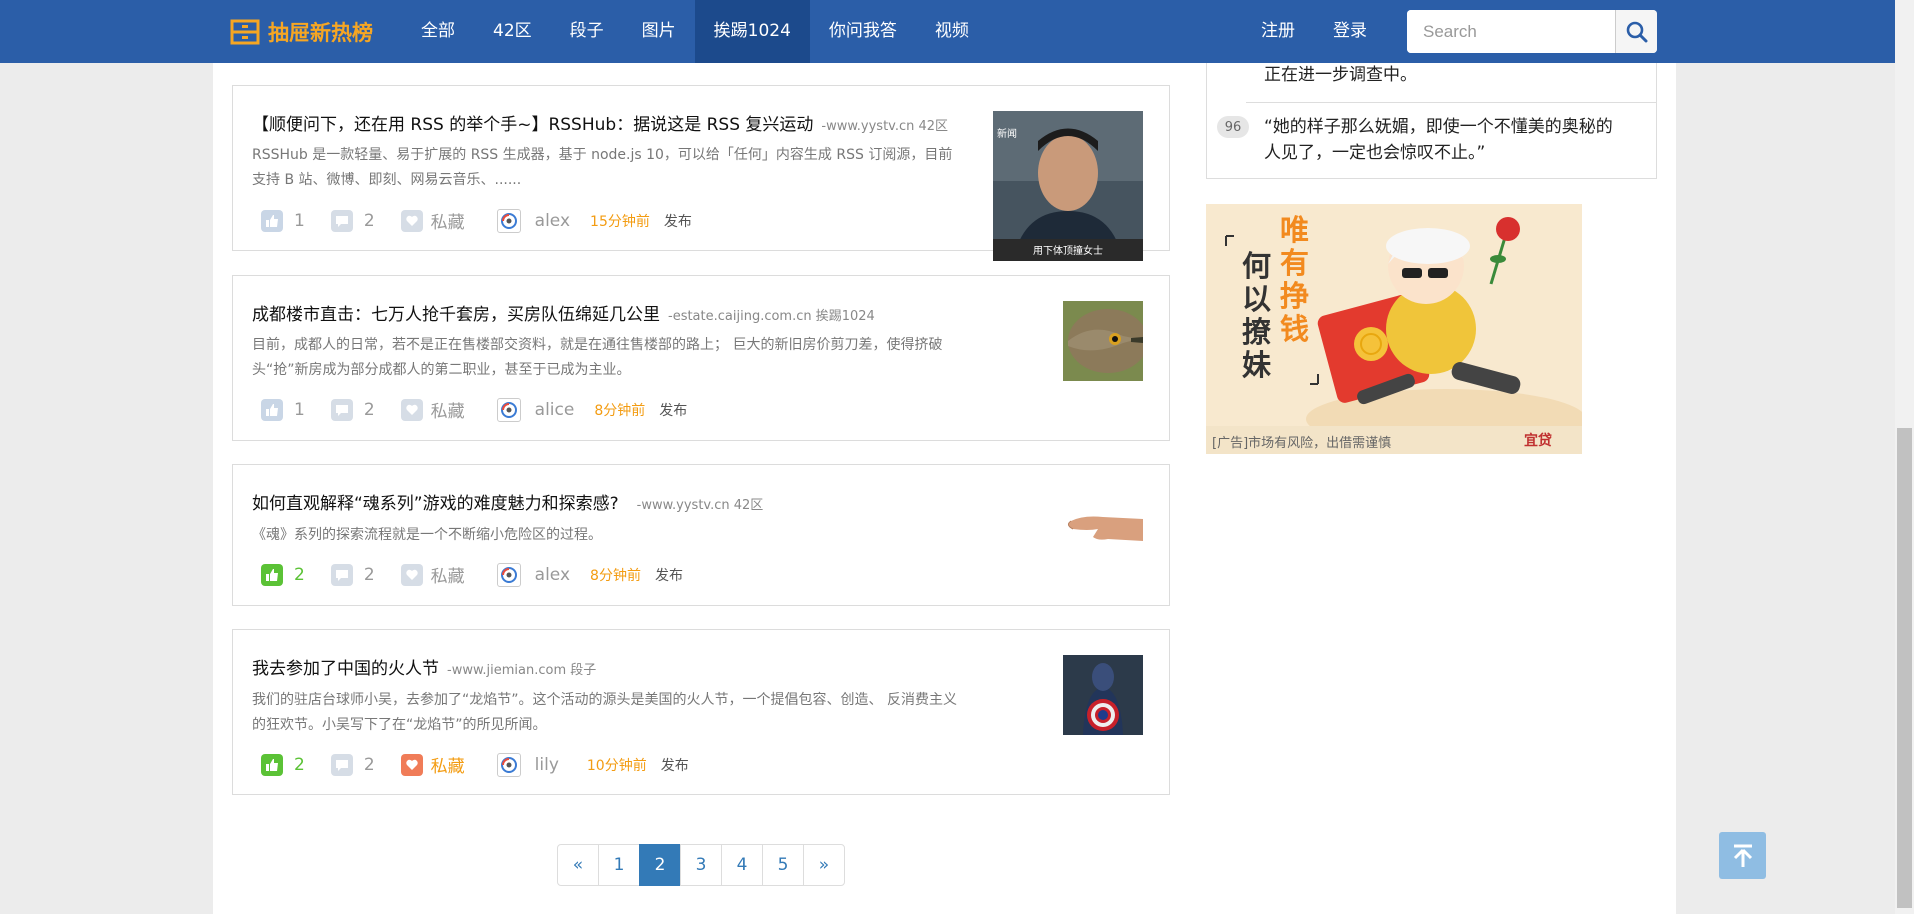 The width and height of the screenshot is (1914, 914). Describe the element at coordinates (555, 410) in the screenshot. I see `author-name: alice` at that location.